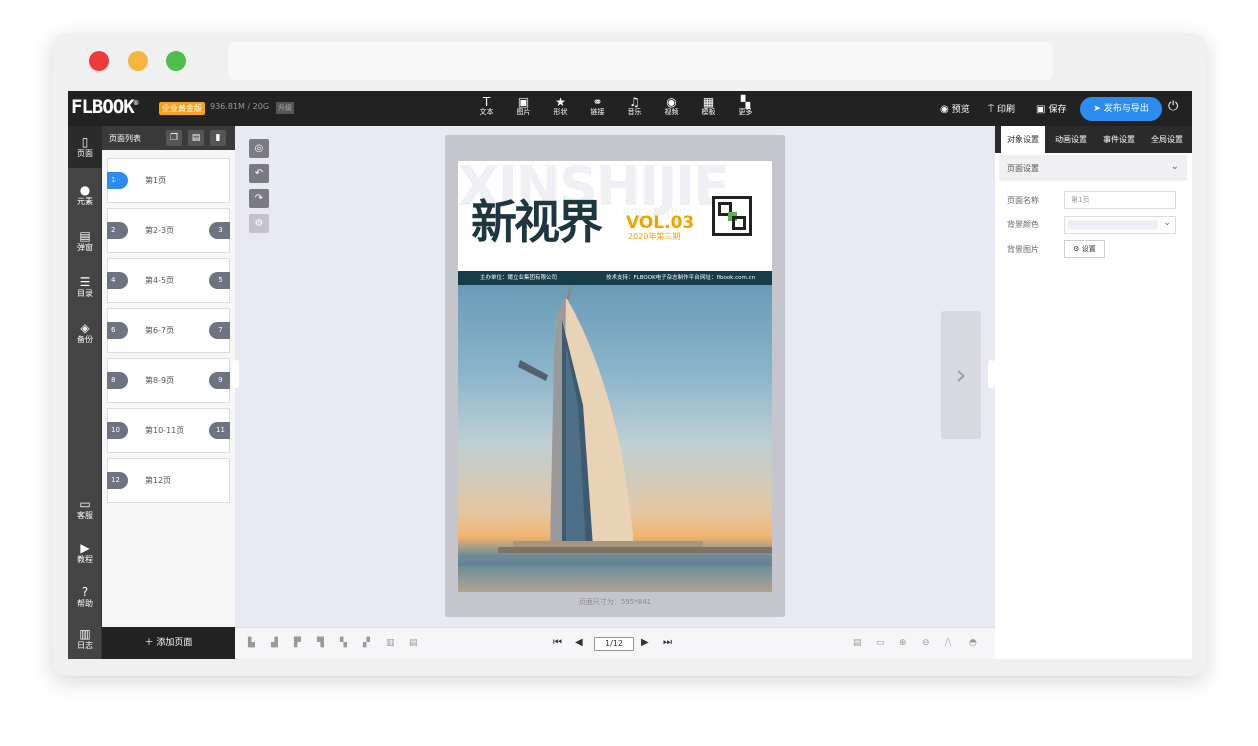  What do you see at coordinates (259, 148) in the screenshot?
I see `locate-icon: ◎` at bounding box center [259, 148].